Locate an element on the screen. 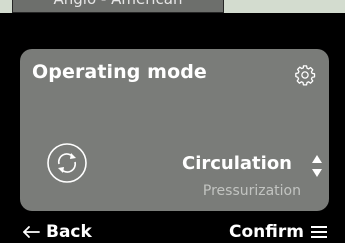 The image size is (345, 243). card-title: Operating mode is located at coordinates (119, 72).